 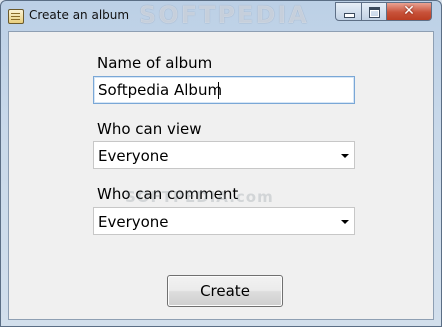 I want to click on title-bar: Create an album SOFTPEDIA ✕, so click(x=221, y=16).